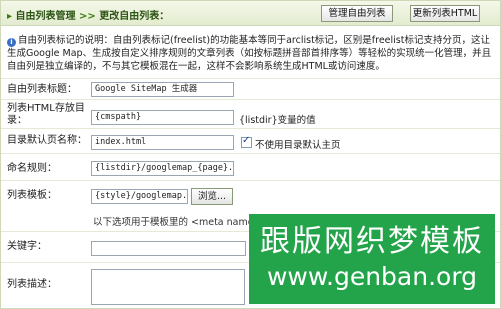 This screenshot has height=309, width=501. What do you see at coordinates (372, 241) in the screenshot?
I see `watermark-cn: 跟版网织梦模板` at bounding box center [372, 241].